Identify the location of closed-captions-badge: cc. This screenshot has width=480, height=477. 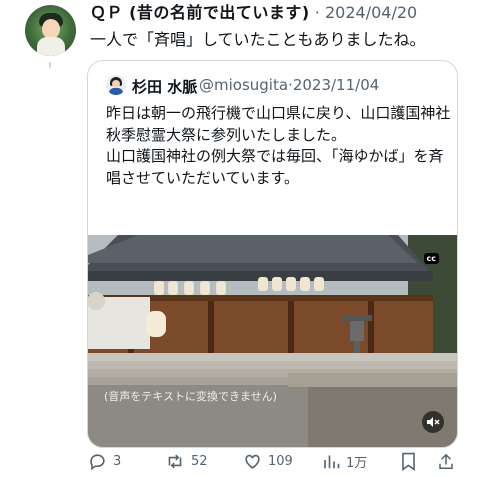
(431, 258).